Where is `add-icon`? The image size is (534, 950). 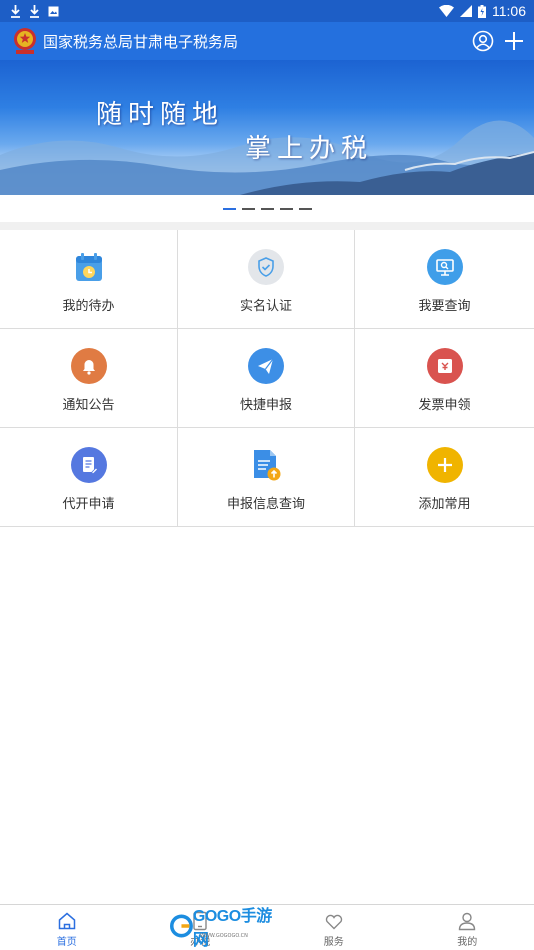 add-icon is located at coordinates (514, 41).